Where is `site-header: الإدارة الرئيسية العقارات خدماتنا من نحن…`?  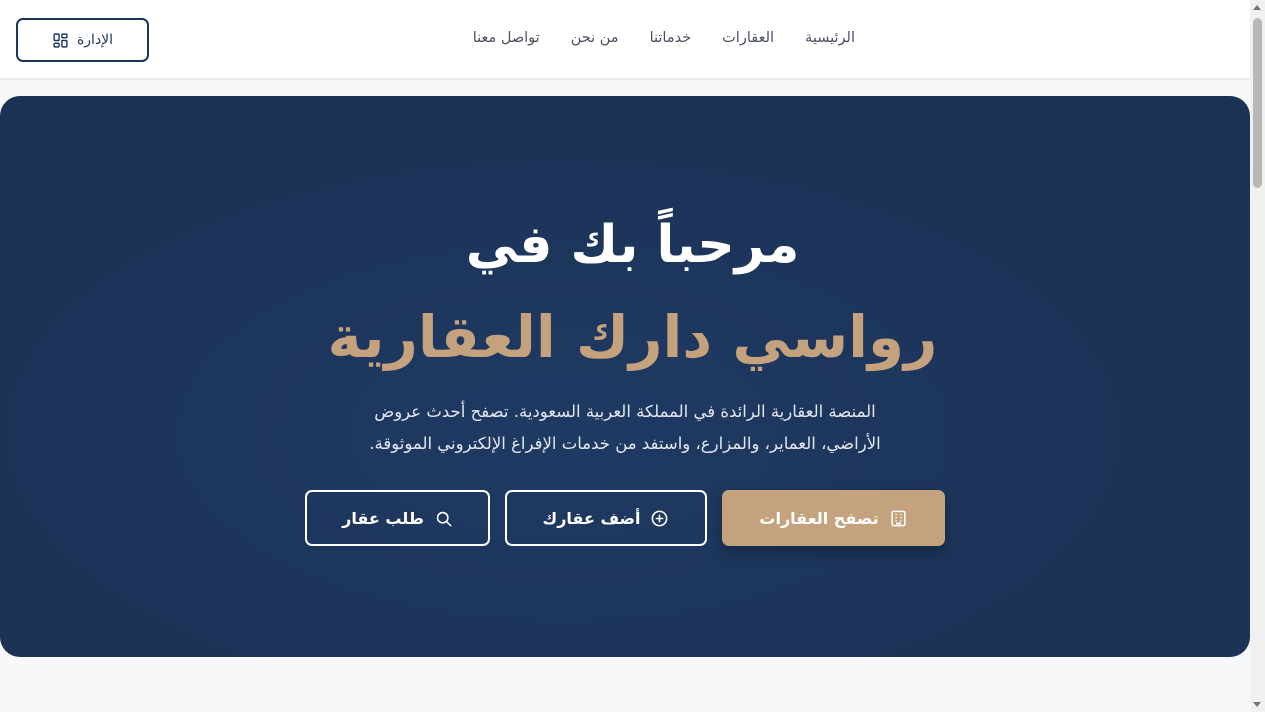
site-header: الإدارة الرئيسية العقارات خدماتنا من نحن… is located at coordinates (625, 40).